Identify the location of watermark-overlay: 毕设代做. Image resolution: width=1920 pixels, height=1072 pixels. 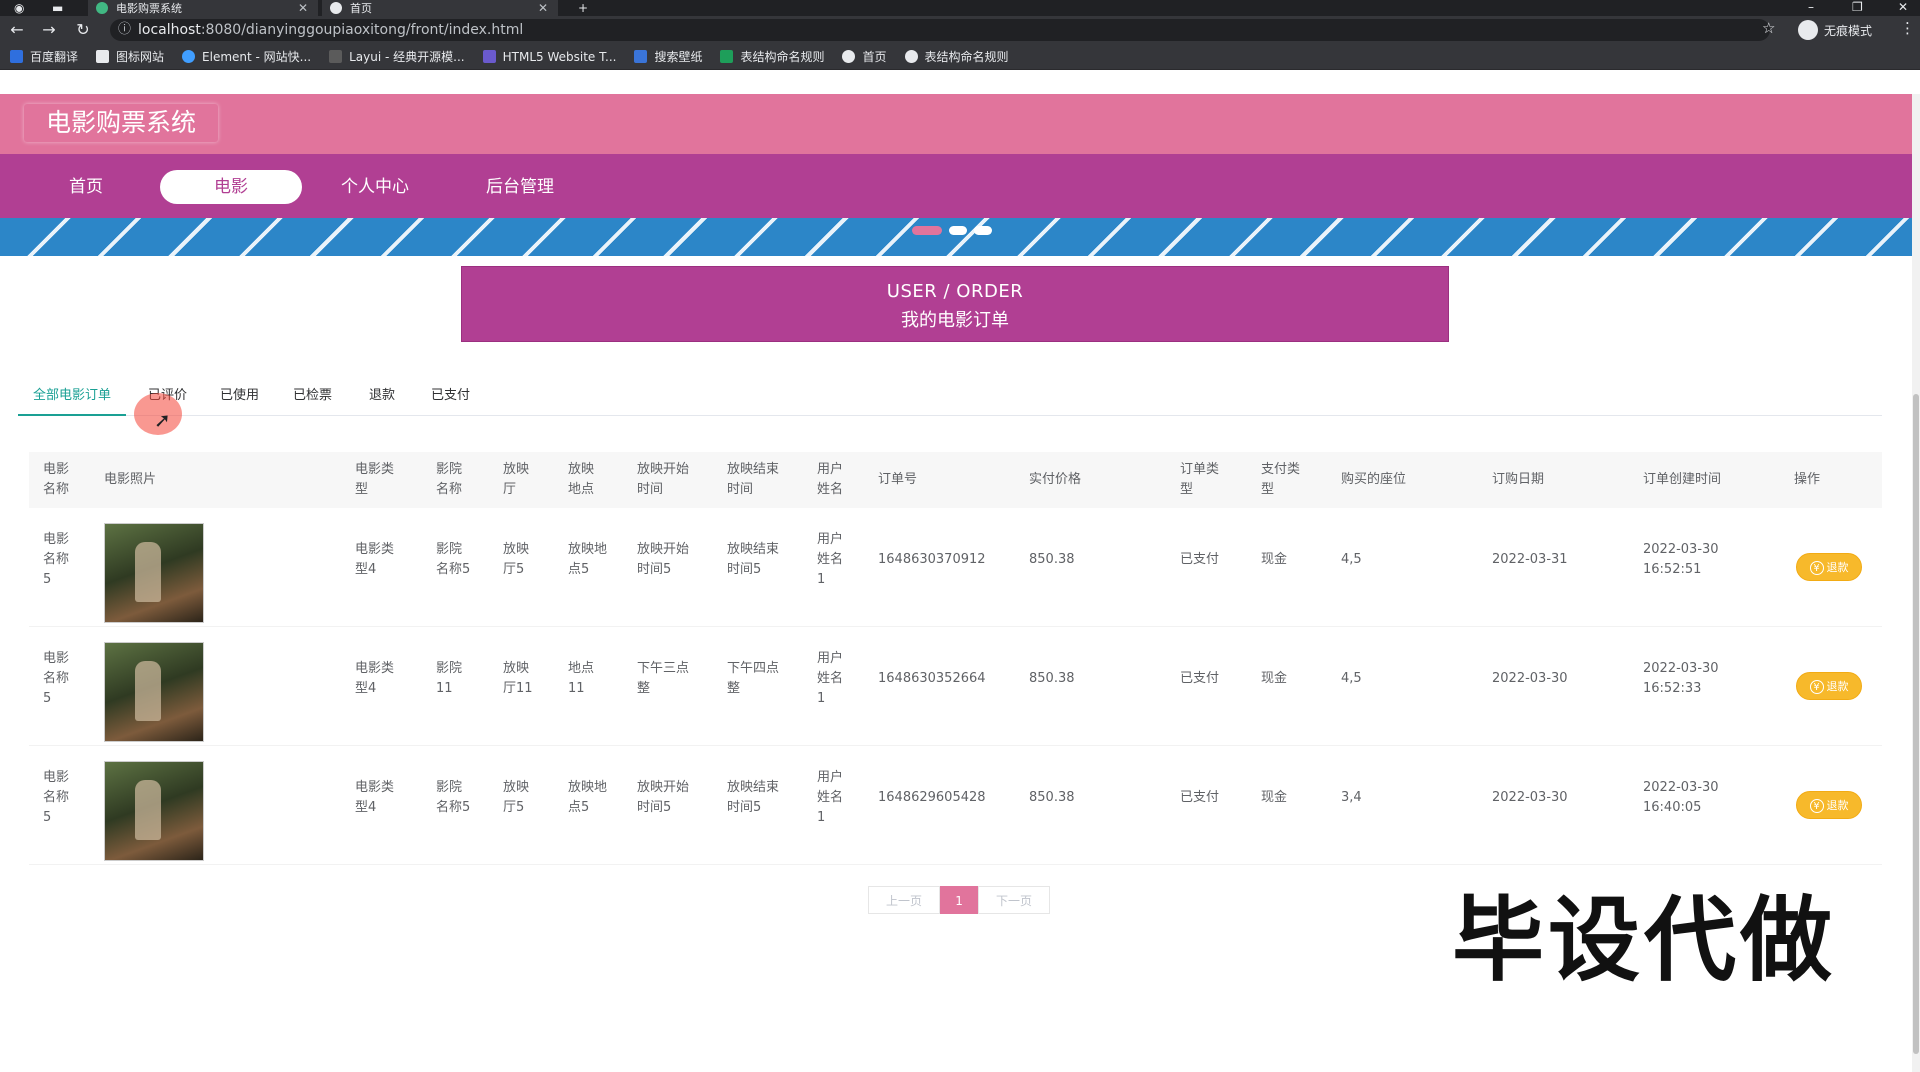
(1644, 940).